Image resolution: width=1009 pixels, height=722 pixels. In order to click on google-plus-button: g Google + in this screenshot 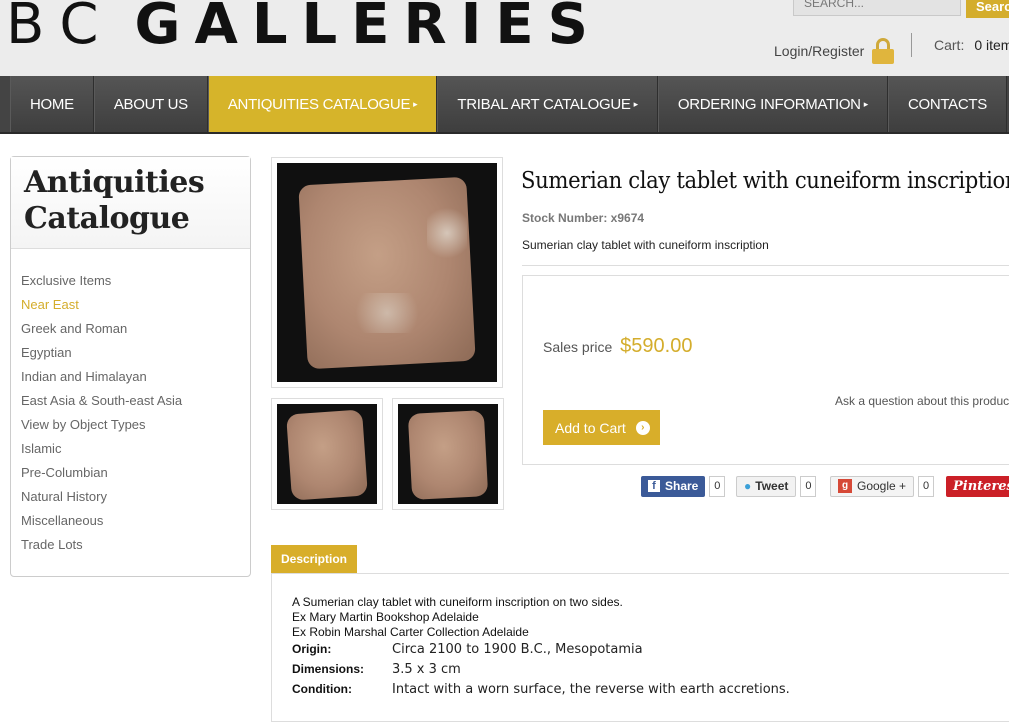, I will do `click(872, 486)`.